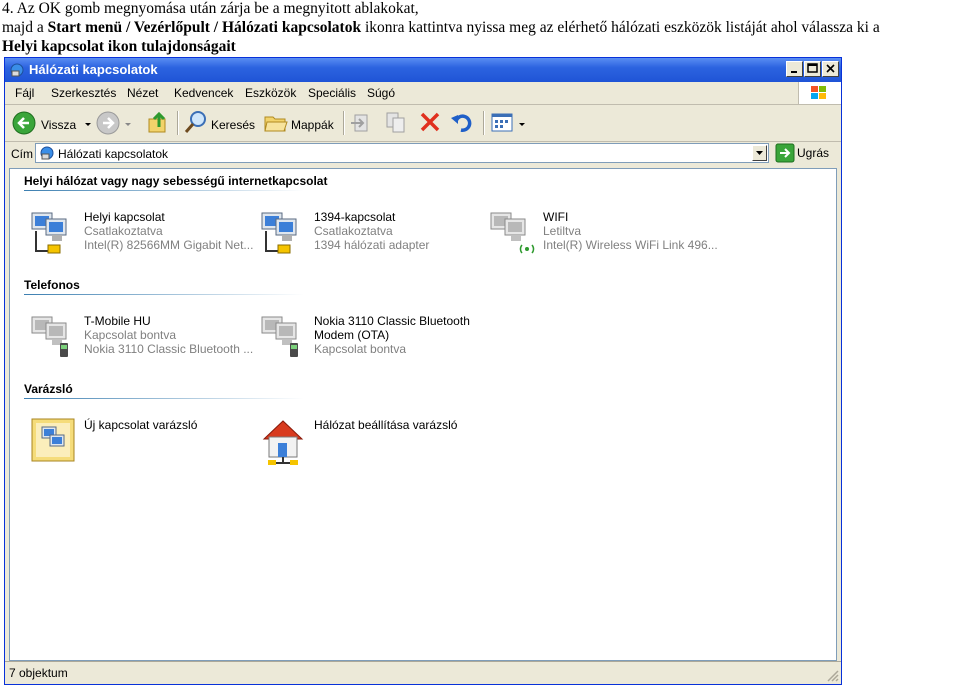 Image resolution: width=960 pixels, height=688 pixels. I want to click on move-to-button, so click(362, 123).